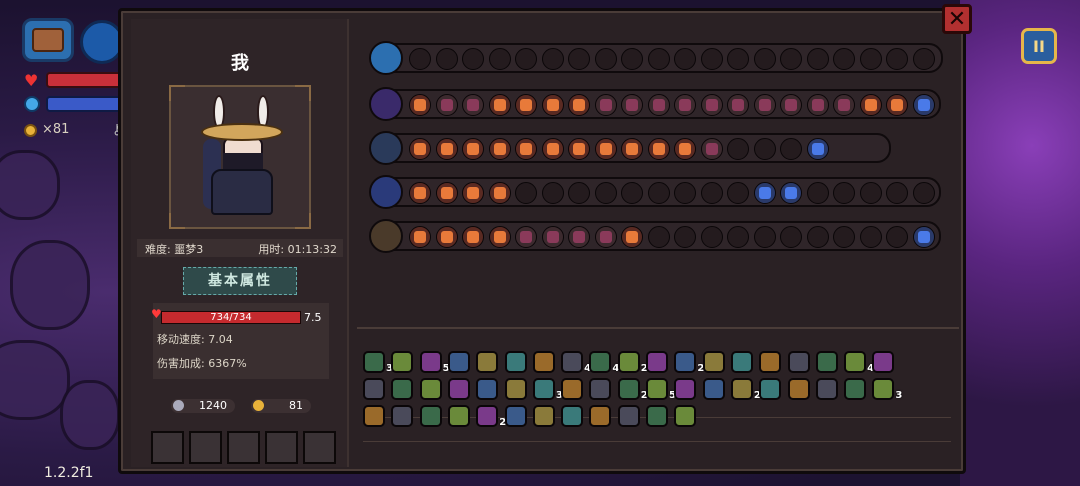 The height and width of the screenshot is (486, 1080). Describe the element at coordinates (386, 192) in the screenshot. I see `blue-staff-icon` at that location.